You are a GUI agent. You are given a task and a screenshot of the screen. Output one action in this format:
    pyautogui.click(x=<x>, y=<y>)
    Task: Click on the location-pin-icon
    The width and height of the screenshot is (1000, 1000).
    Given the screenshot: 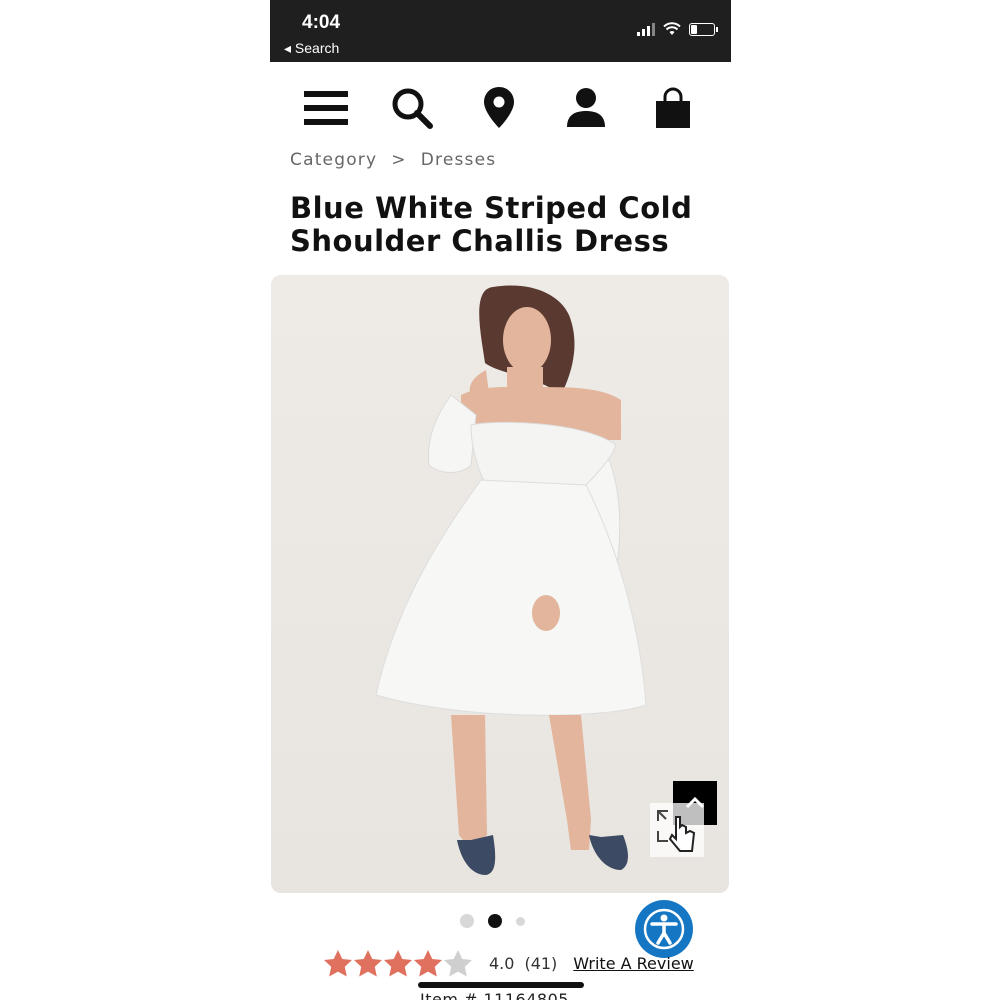 What is the action you would take?
    pyautogui.click(x=499, y=108)
    